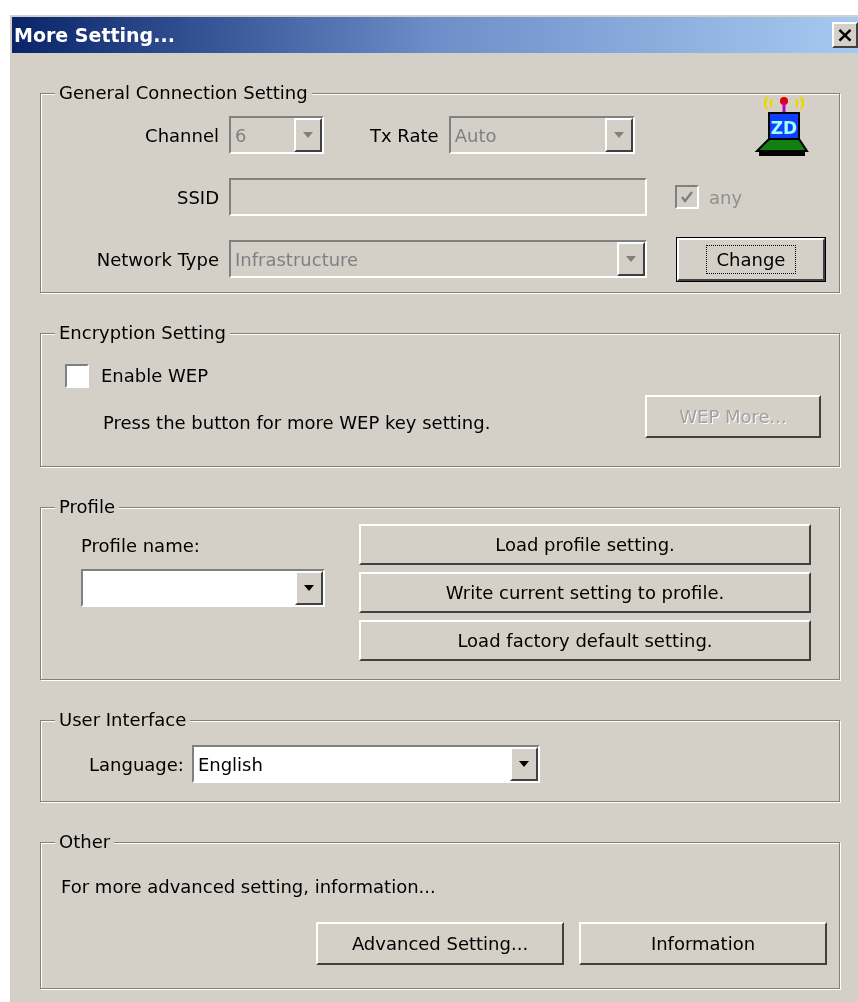 This screenshot has width=858, height=1002. What do you see at coordinates (585, 544) in the screenshot?
I see `push-button: Load profile setting.` at bounding box center [585, 544].